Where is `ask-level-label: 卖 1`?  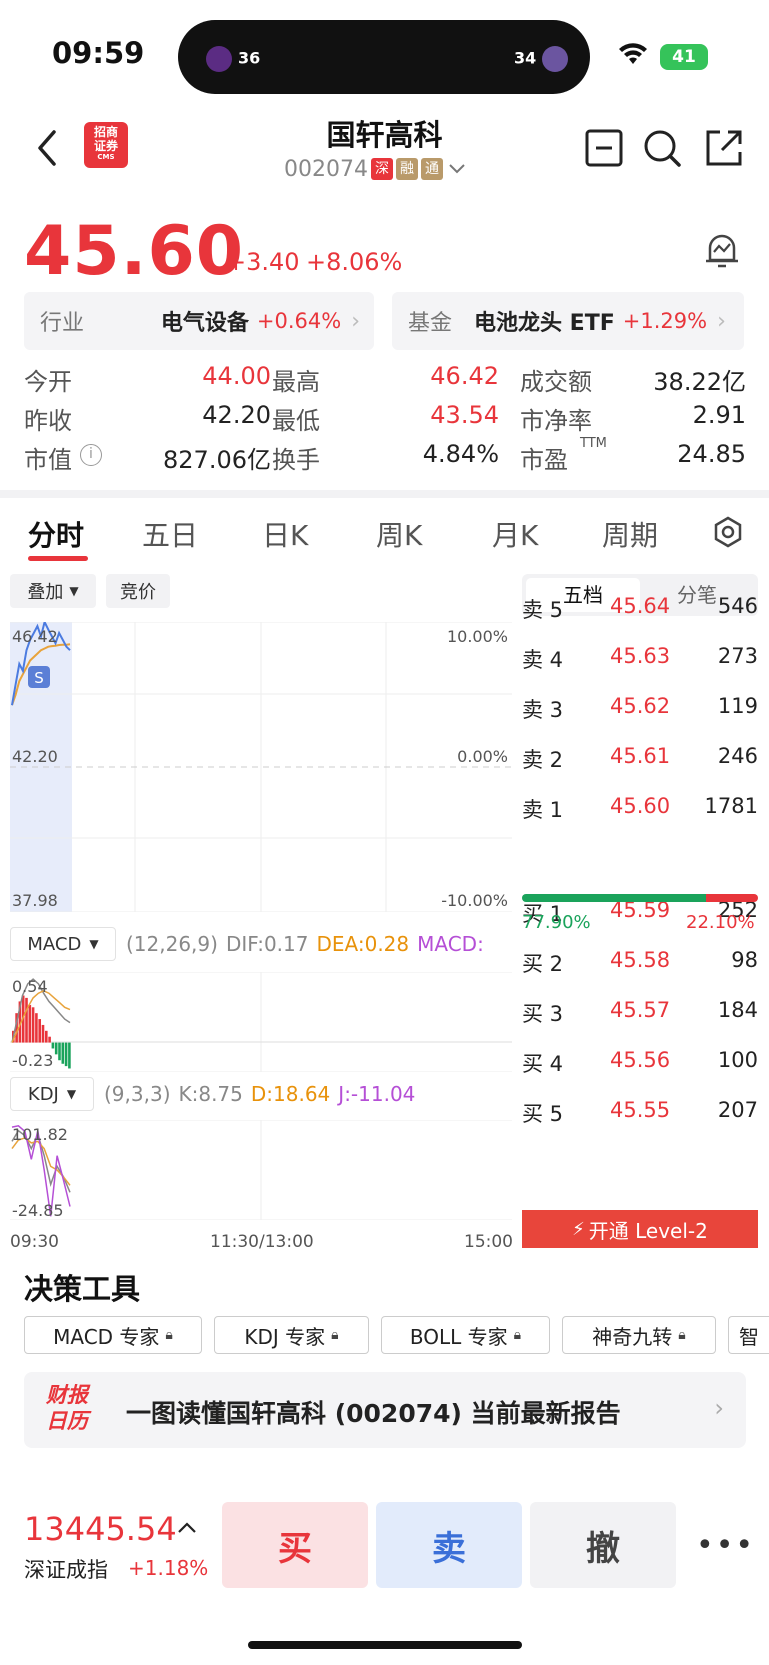
ask-level-label: 卖 1 is located at coordinates (543, 810).